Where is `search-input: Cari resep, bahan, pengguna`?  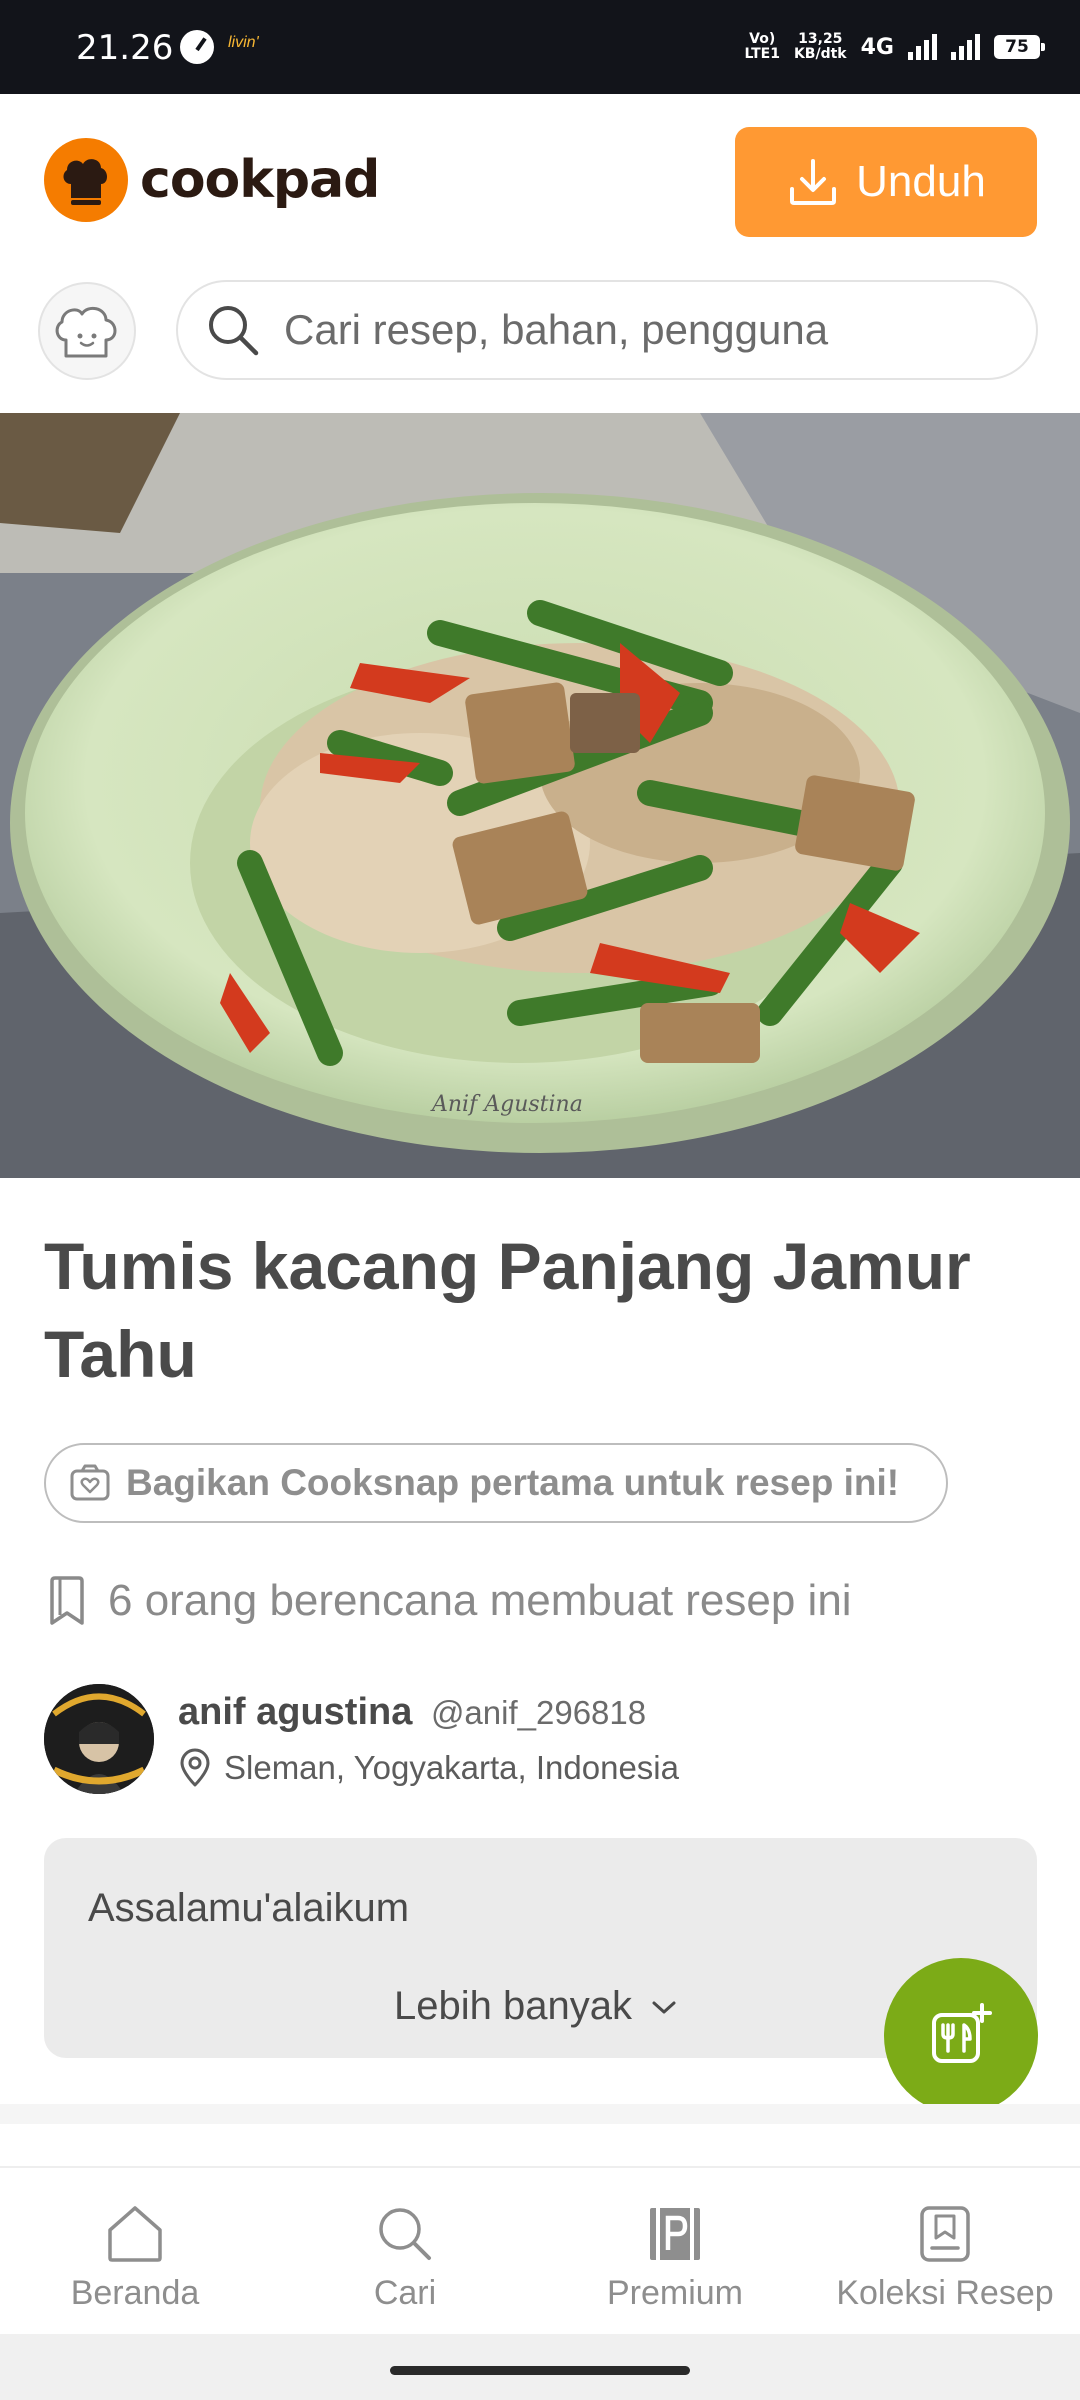 search-input: Cari resep, bahan, pengguna is located at coordinates (607, 330).